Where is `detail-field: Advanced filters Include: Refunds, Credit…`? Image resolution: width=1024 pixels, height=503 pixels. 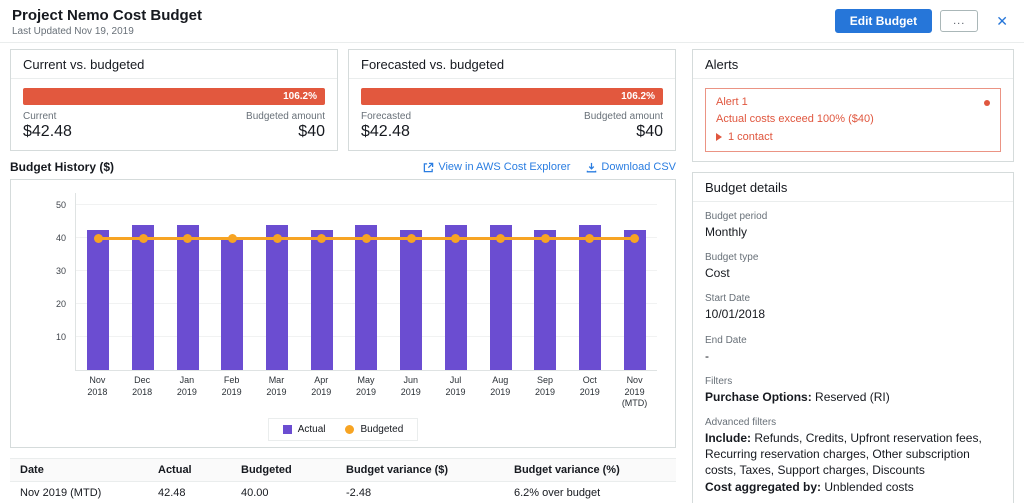 detail-field: Advanced filters Include: Refunds, Credit… is located at coordinates (853, 456).